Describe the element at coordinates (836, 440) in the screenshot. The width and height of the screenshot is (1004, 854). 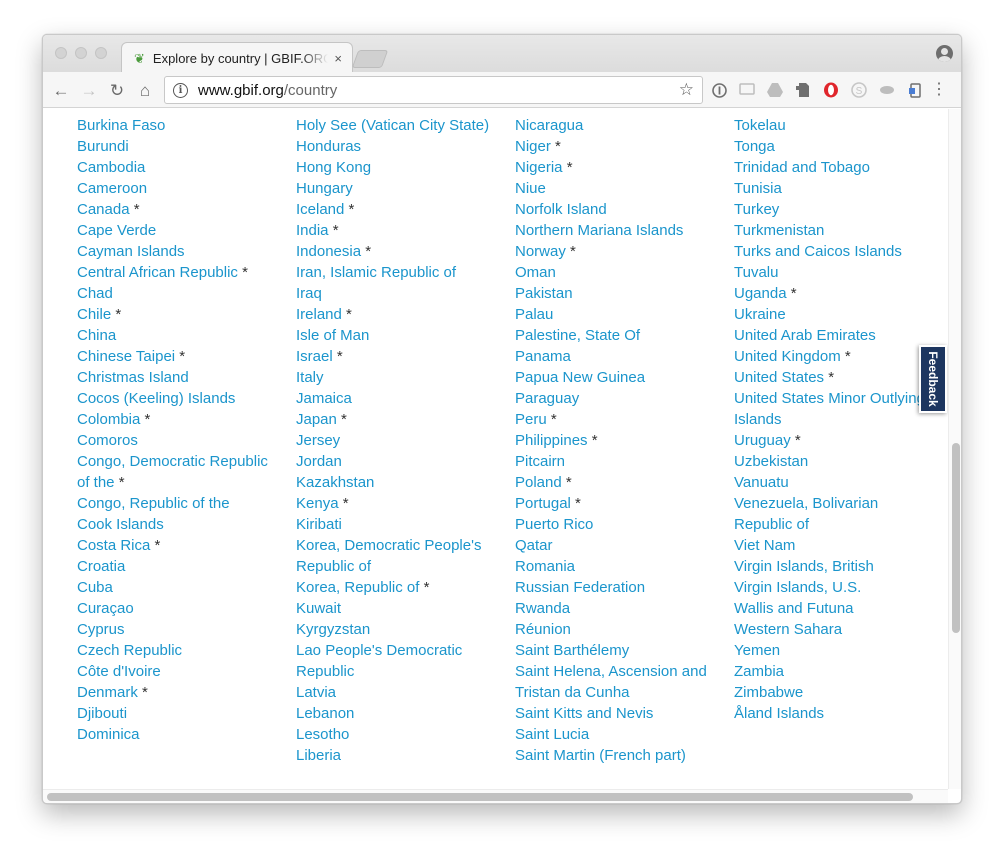
I see `country-link: Uruguay *` at that location.